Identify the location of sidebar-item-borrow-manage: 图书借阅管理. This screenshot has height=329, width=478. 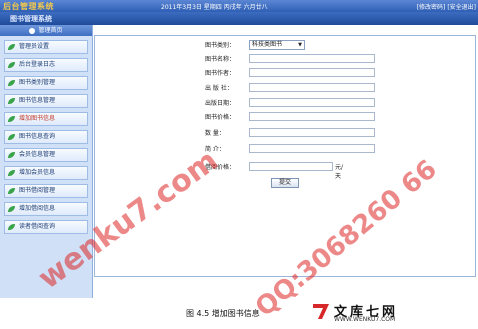
(46, 191).